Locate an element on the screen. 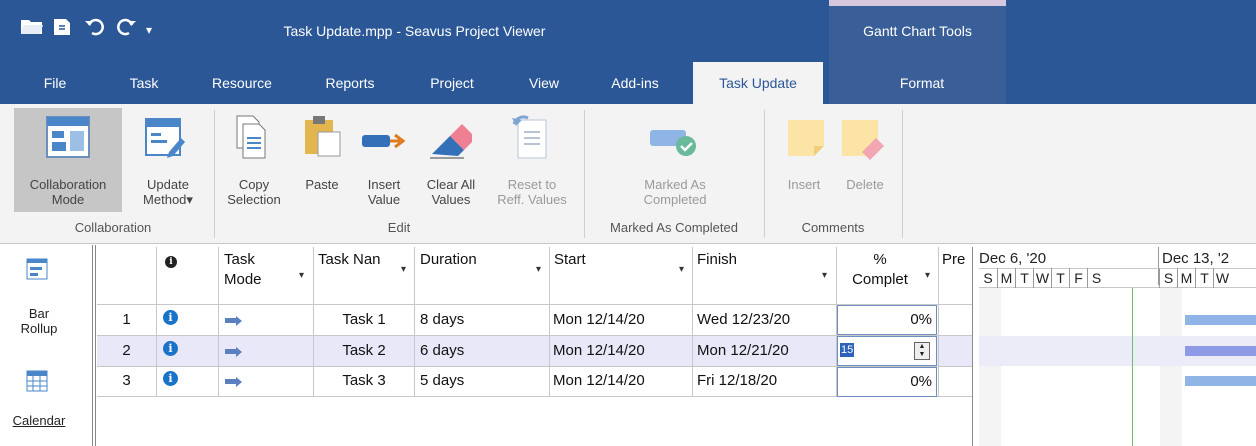  bar-rollup-line2: Rollup is located at coordinates (39, 328).